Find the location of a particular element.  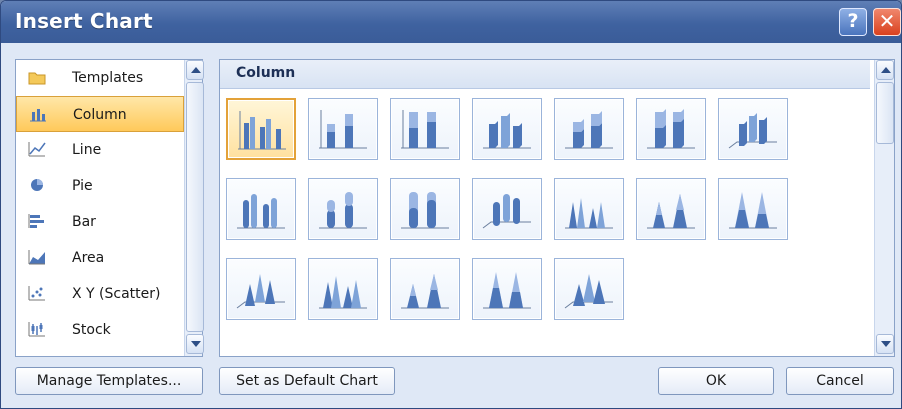

close-button: ✕ is located at coordinates (887, 22).